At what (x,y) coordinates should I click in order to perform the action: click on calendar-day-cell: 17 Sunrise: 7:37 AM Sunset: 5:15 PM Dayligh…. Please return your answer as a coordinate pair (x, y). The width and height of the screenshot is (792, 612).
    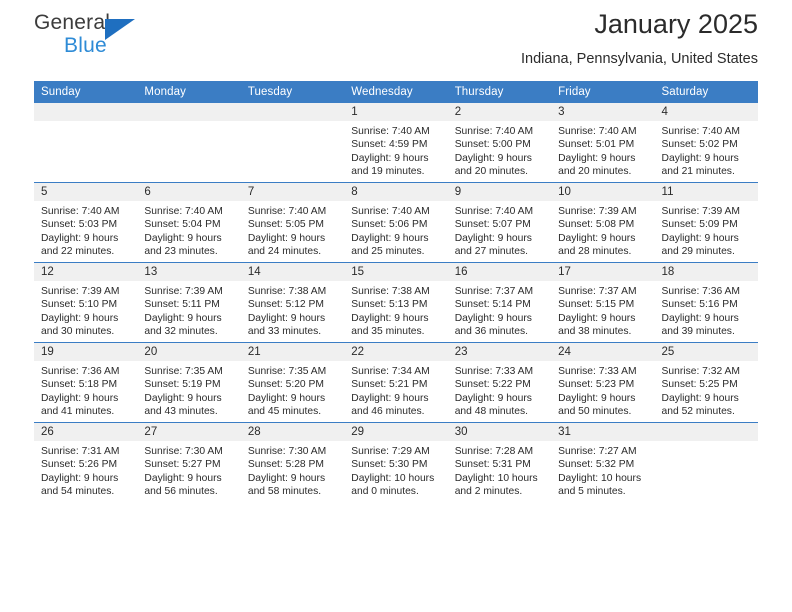
    Looking at the image, I should click on (603, 302).